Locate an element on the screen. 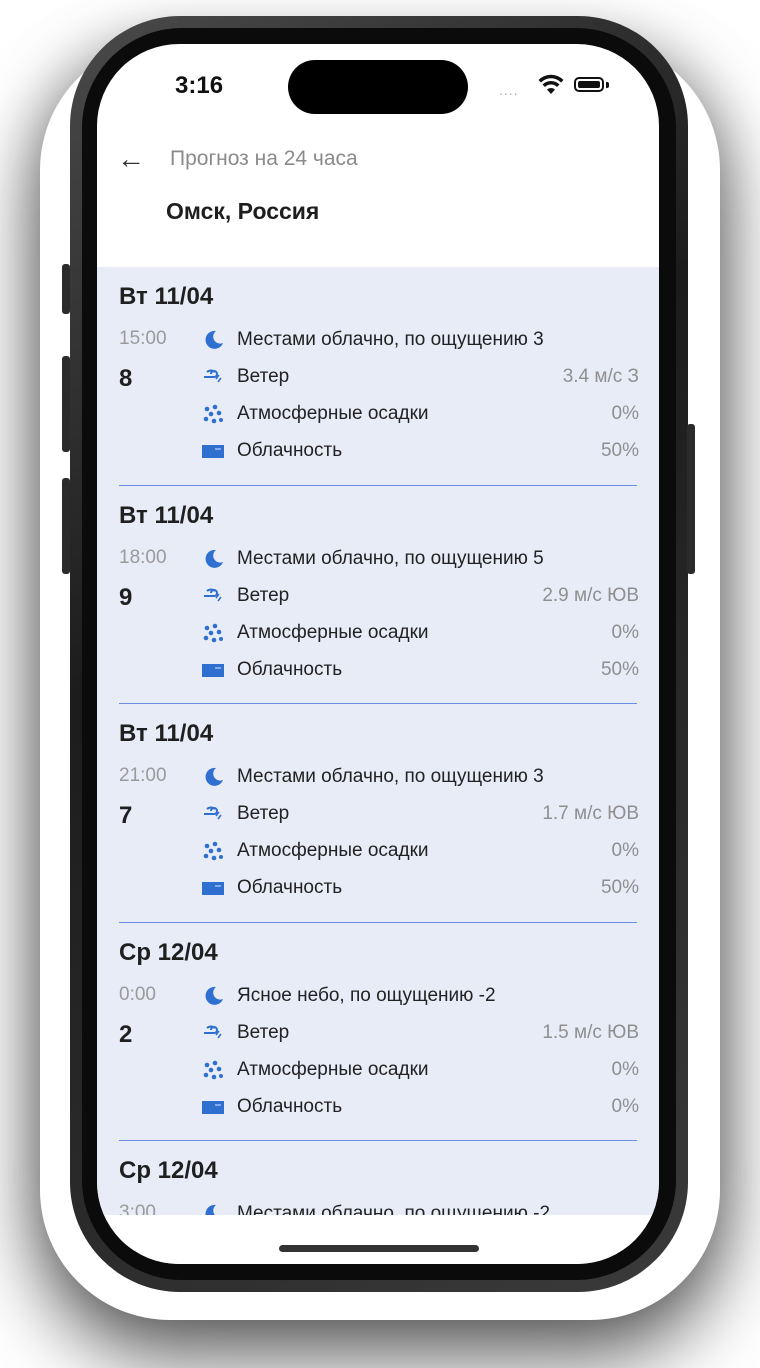 The image size is (760, 1368). wind-value: 1.5 м/с ЮВ is located at coordinates (590, 1032).